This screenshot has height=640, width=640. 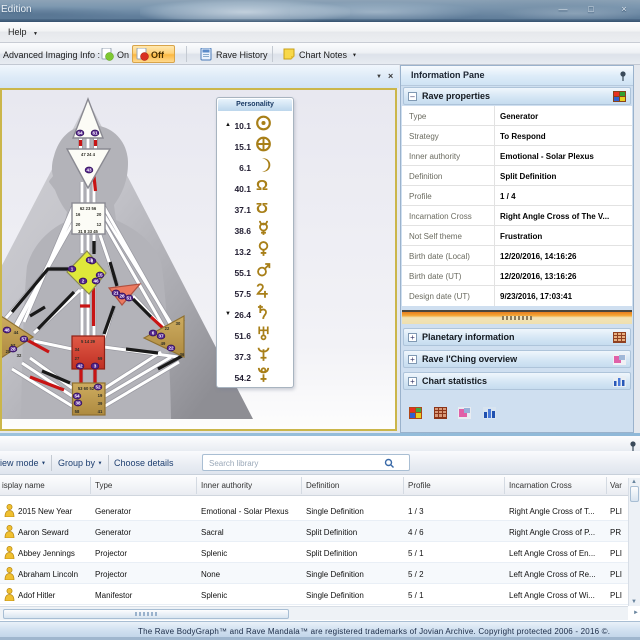 I want to click on svg-text: 26, so click(x=122, y=296).